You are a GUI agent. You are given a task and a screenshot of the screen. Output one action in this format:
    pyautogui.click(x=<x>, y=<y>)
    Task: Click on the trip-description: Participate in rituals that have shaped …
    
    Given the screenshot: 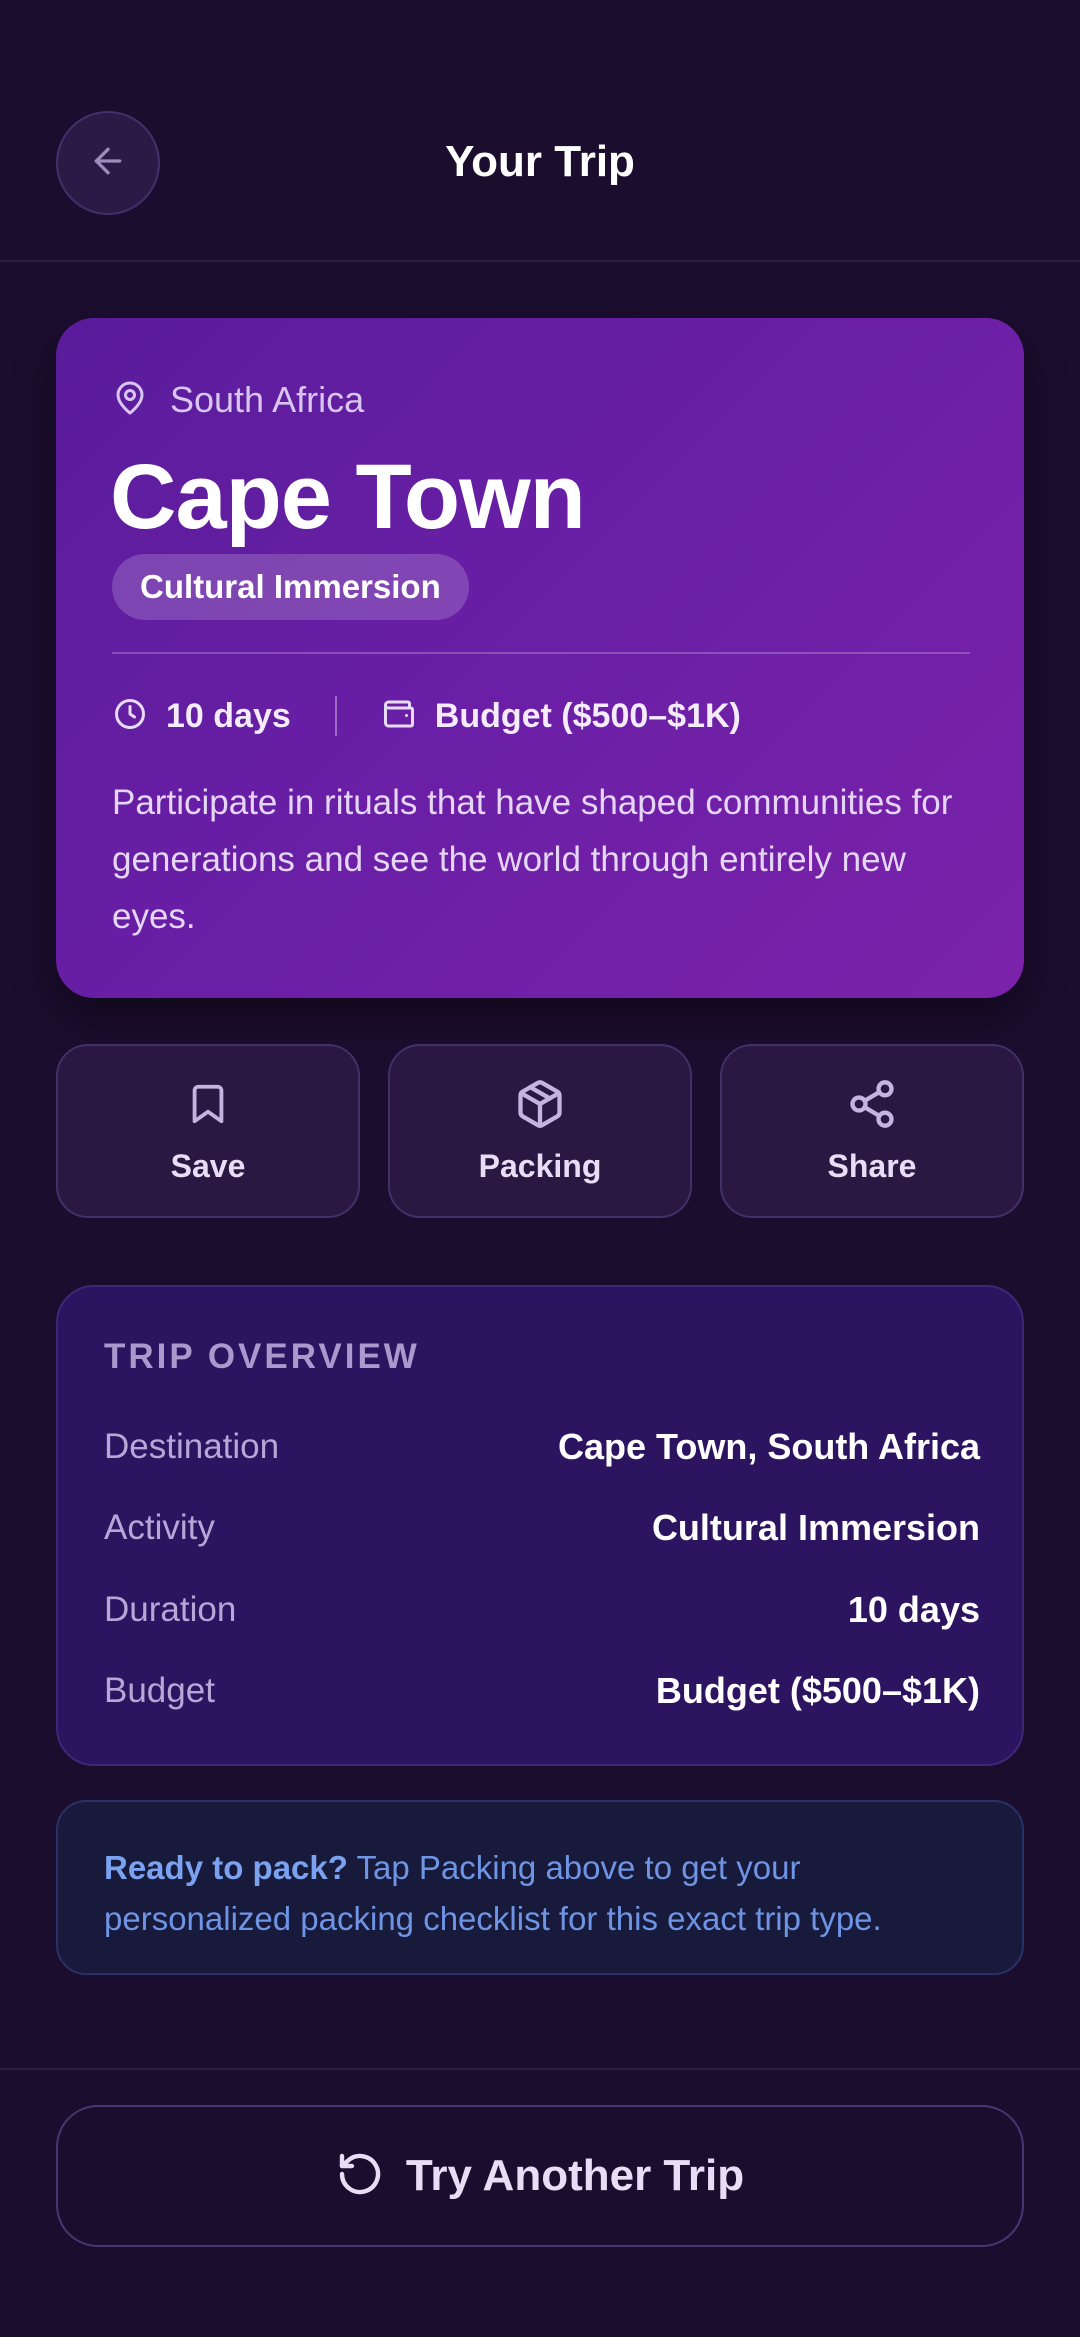 What is the action you would take?
    pyautogui.click(x=532, y=859)
    